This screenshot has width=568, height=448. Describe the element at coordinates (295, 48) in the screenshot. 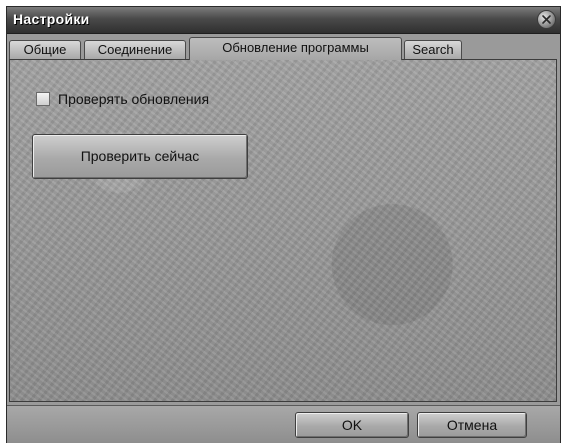

I see `tab-program-update: Обновление программы` at that location.